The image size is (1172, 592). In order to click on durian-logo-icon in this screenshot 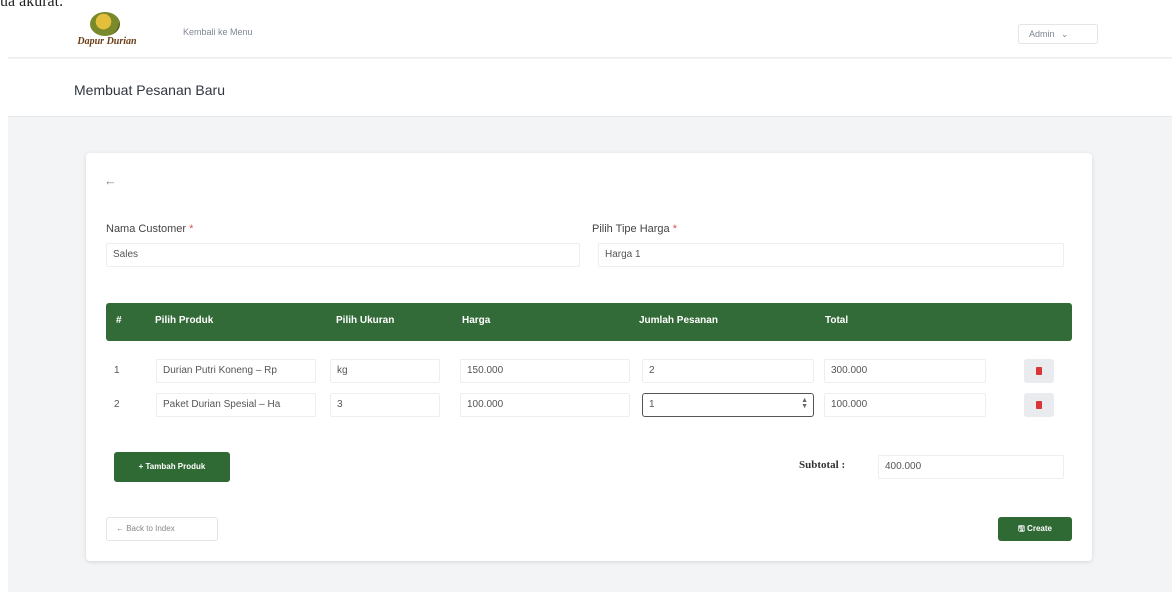, I will do `click(105, 24)`.